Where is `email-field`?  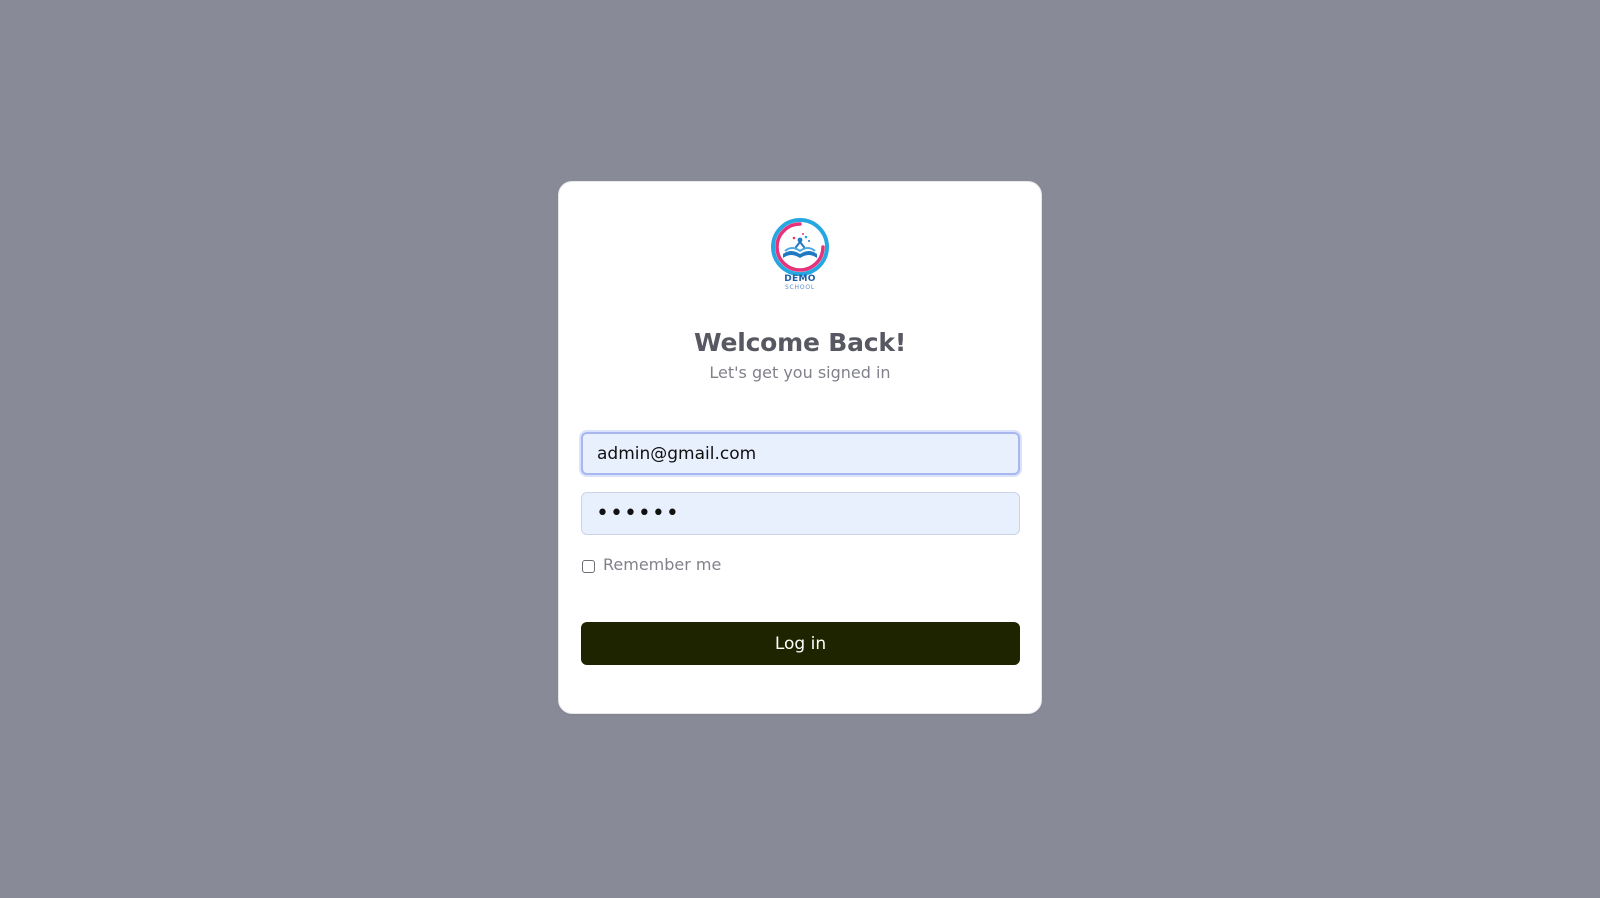
email-field is located at coordinates (800, 453).